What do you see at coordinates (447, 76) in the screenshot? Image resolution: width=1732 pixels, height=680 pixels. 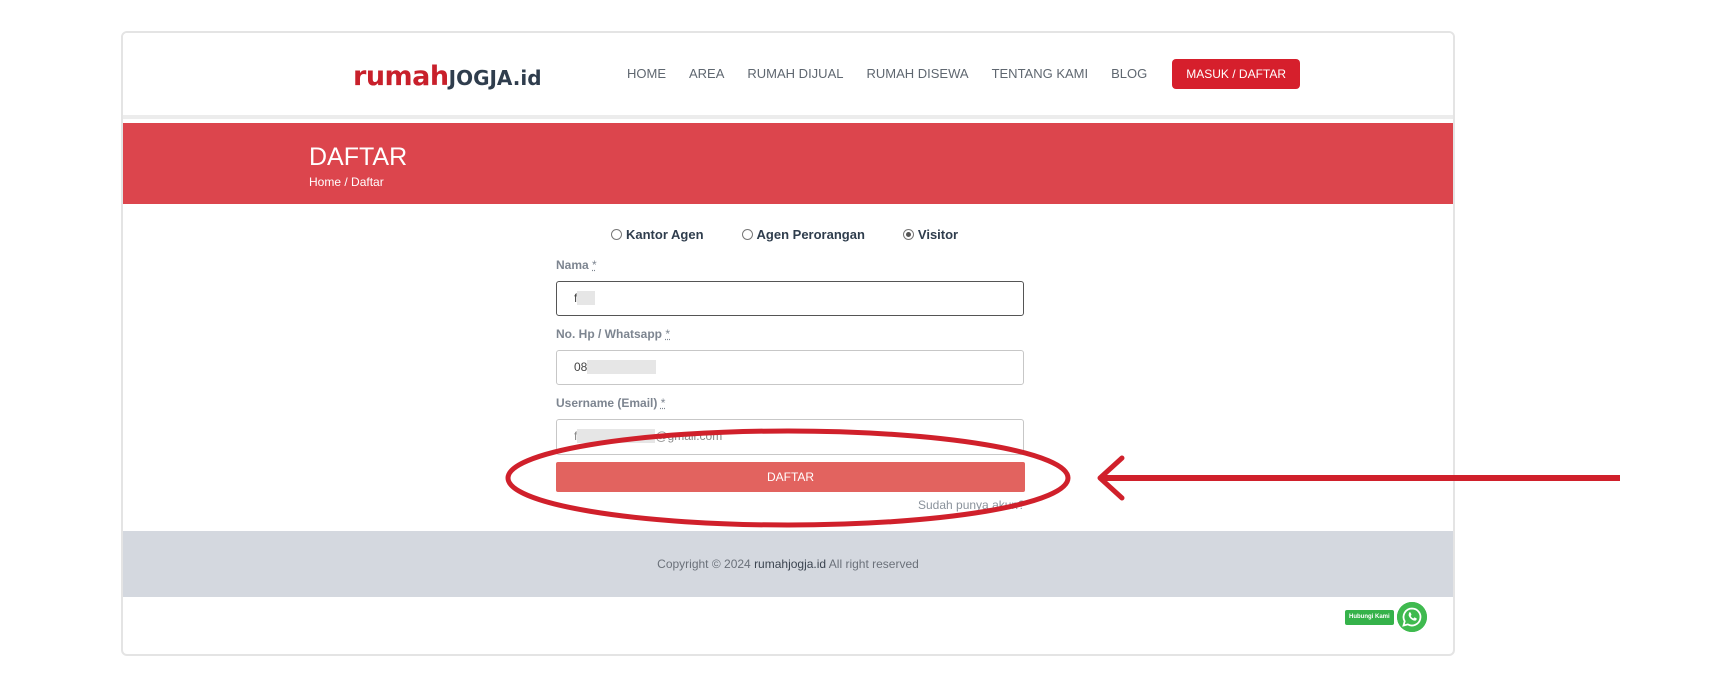 I see `site-logo: rumahJOGJA.id` at bounding box center [447, 76].